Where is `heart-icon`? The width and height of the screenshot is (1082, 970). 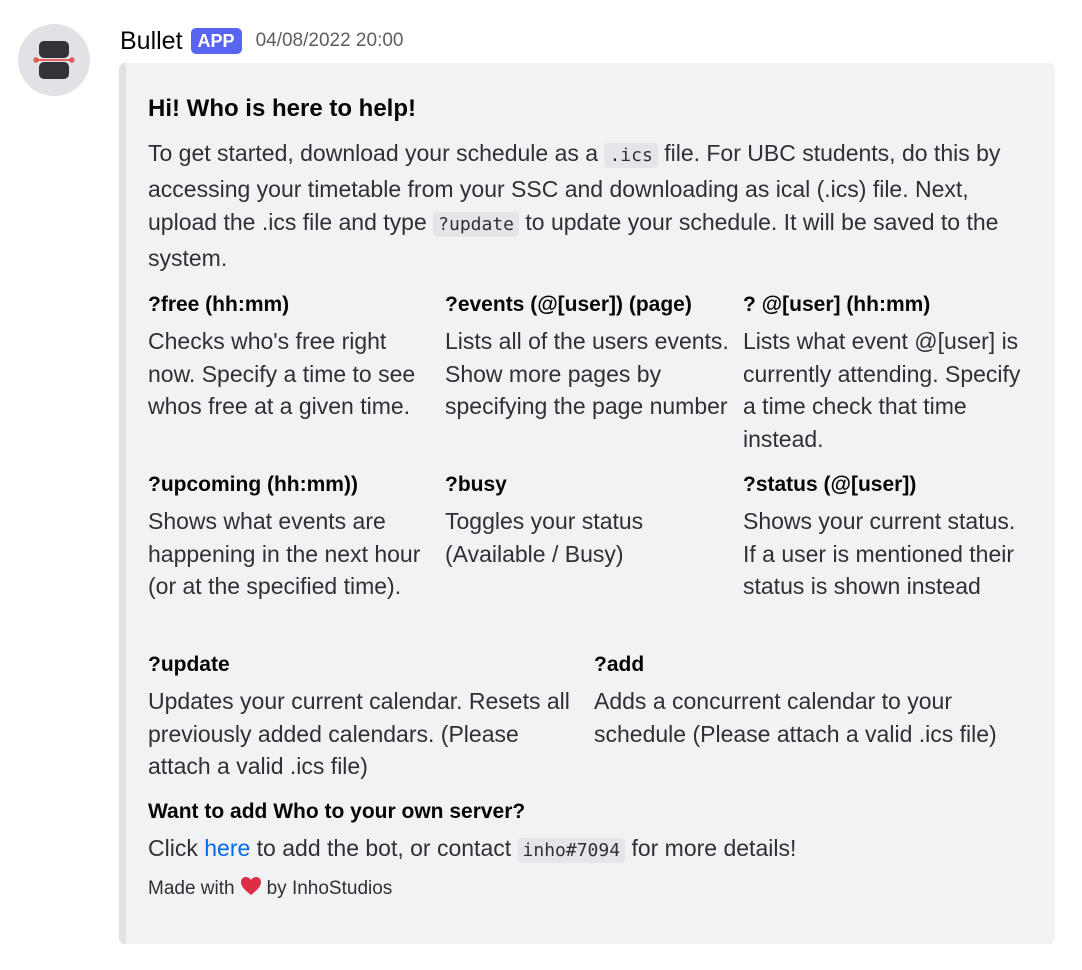 heart-icon is located at coordinates (251, 889).